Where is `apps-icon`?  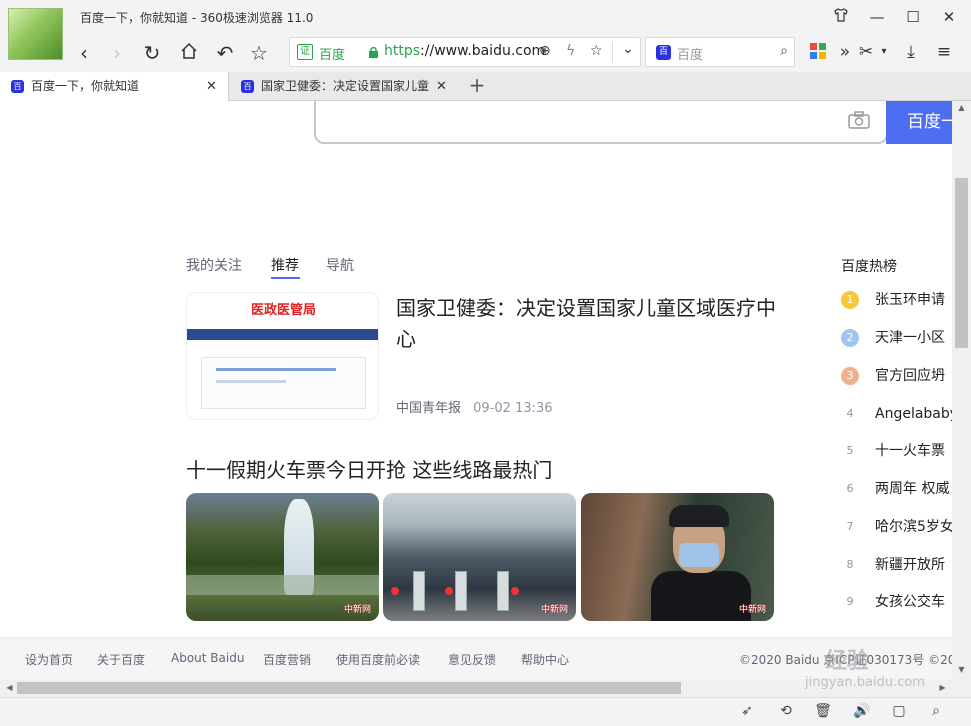
apps-icon is located at coordinates (818, 51).